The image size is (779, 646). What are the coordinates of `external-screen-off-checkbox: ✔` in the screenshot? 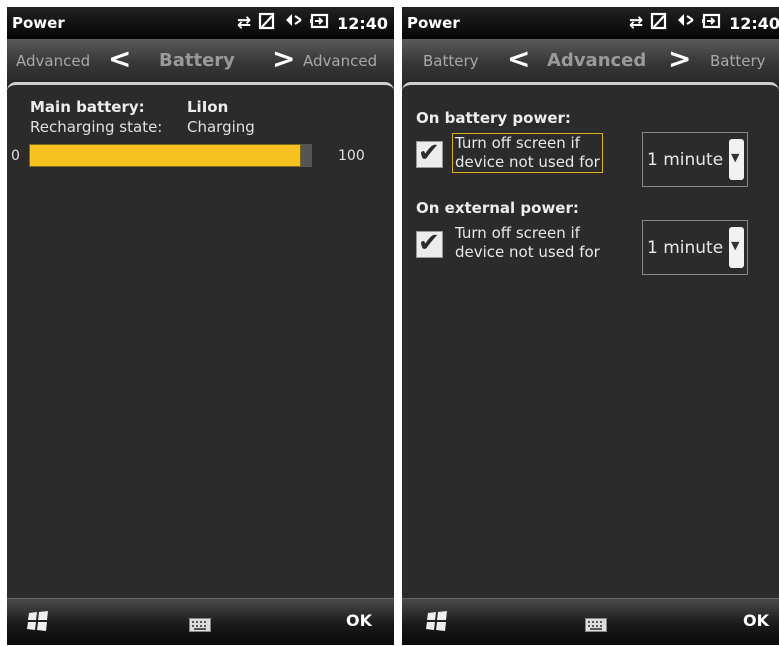 It's located at (429, 243).